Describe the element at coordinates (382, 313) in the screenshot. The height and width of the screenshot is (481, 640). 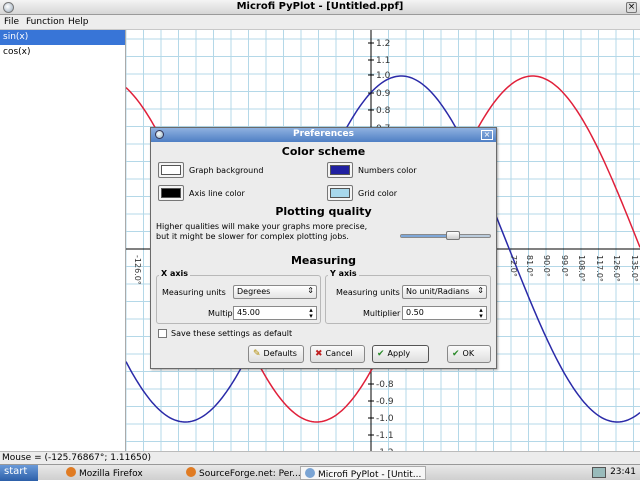
I see `y-multiplier-label: Multiplier` at that location.